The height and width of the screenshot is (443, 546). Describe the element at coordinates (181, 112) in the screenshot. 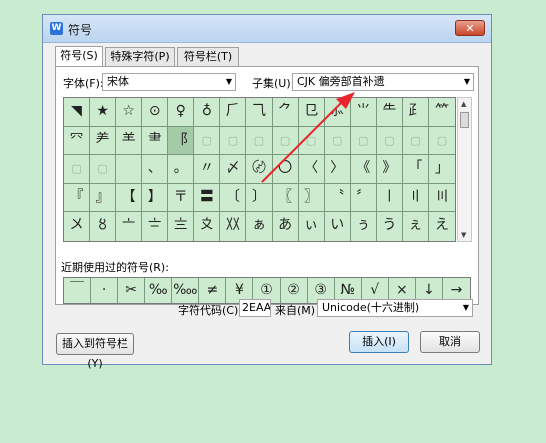

I see `symbol-cell: ♀` at that location.